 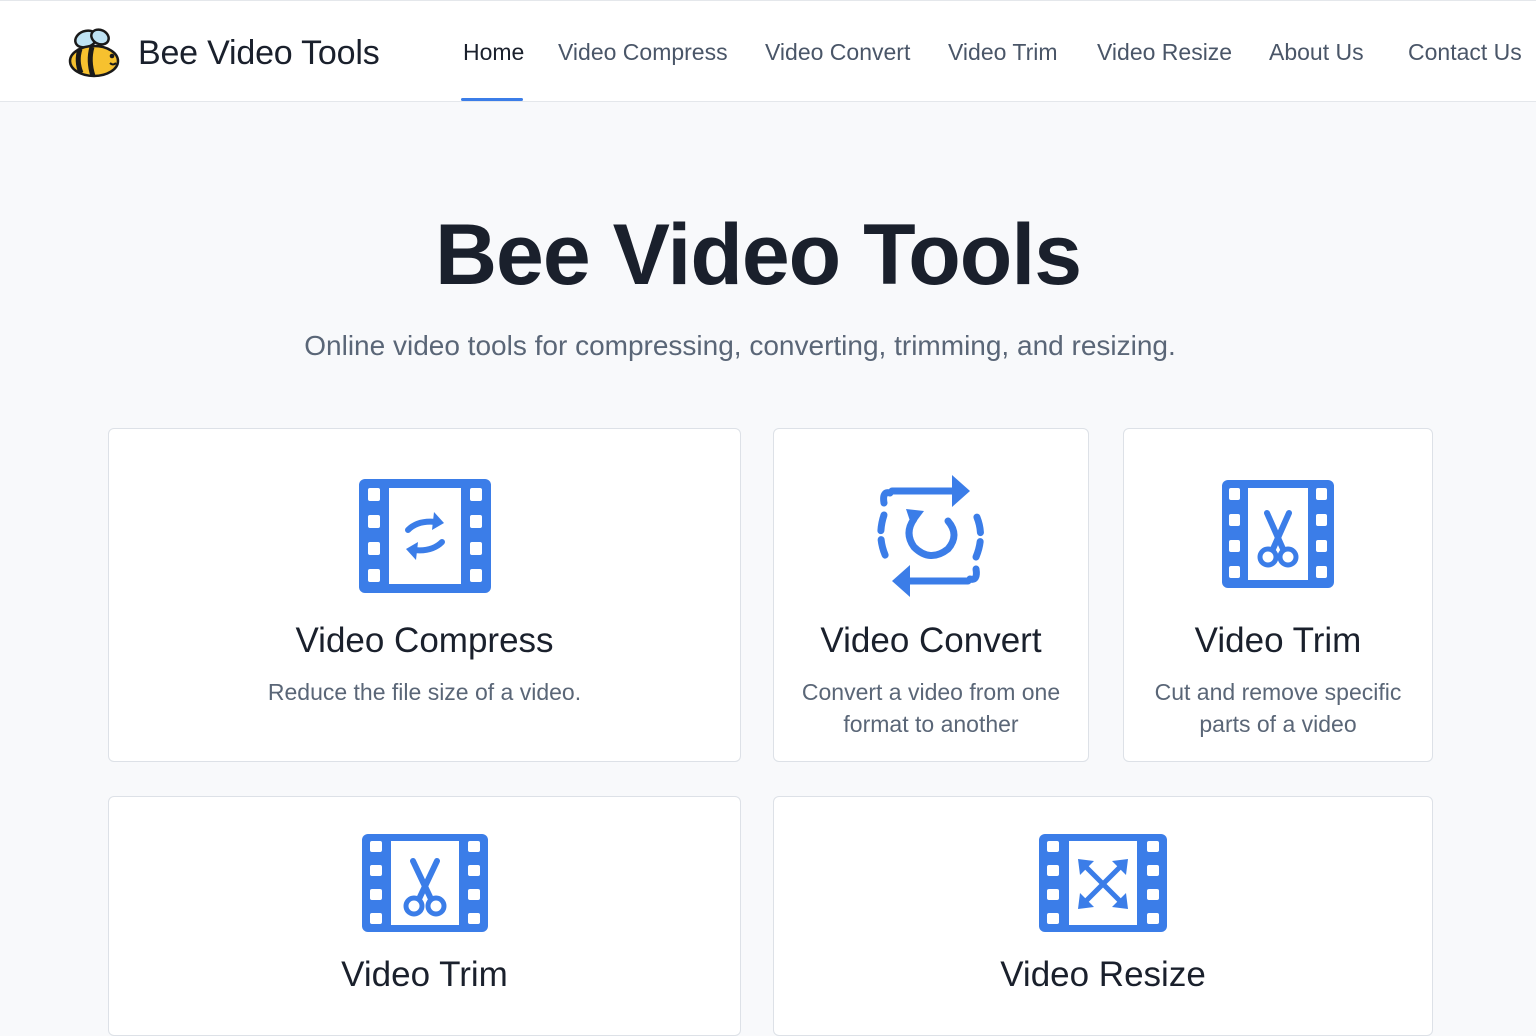 I want to click on film-resize-arrows-icon, so click(x=1103, y=883).